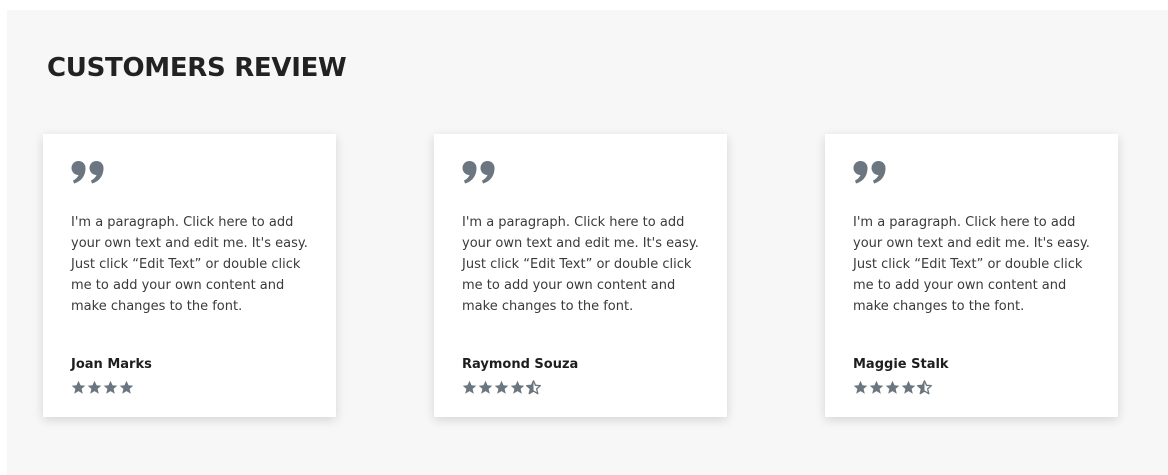 This screenshot has height=475, width=1168. What do you see at coordinates (111, 364) in the screenshot?
I see `reviewer-name: Joan Marks` at bounding box center [111, 364].